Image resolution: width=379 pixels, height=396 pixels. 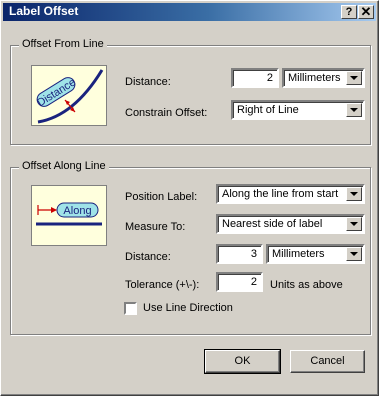 What do you see at coordinates (77, 211) in the screenshot?
I see `along-illustration-text: Along` at bounding box center [77, 211].